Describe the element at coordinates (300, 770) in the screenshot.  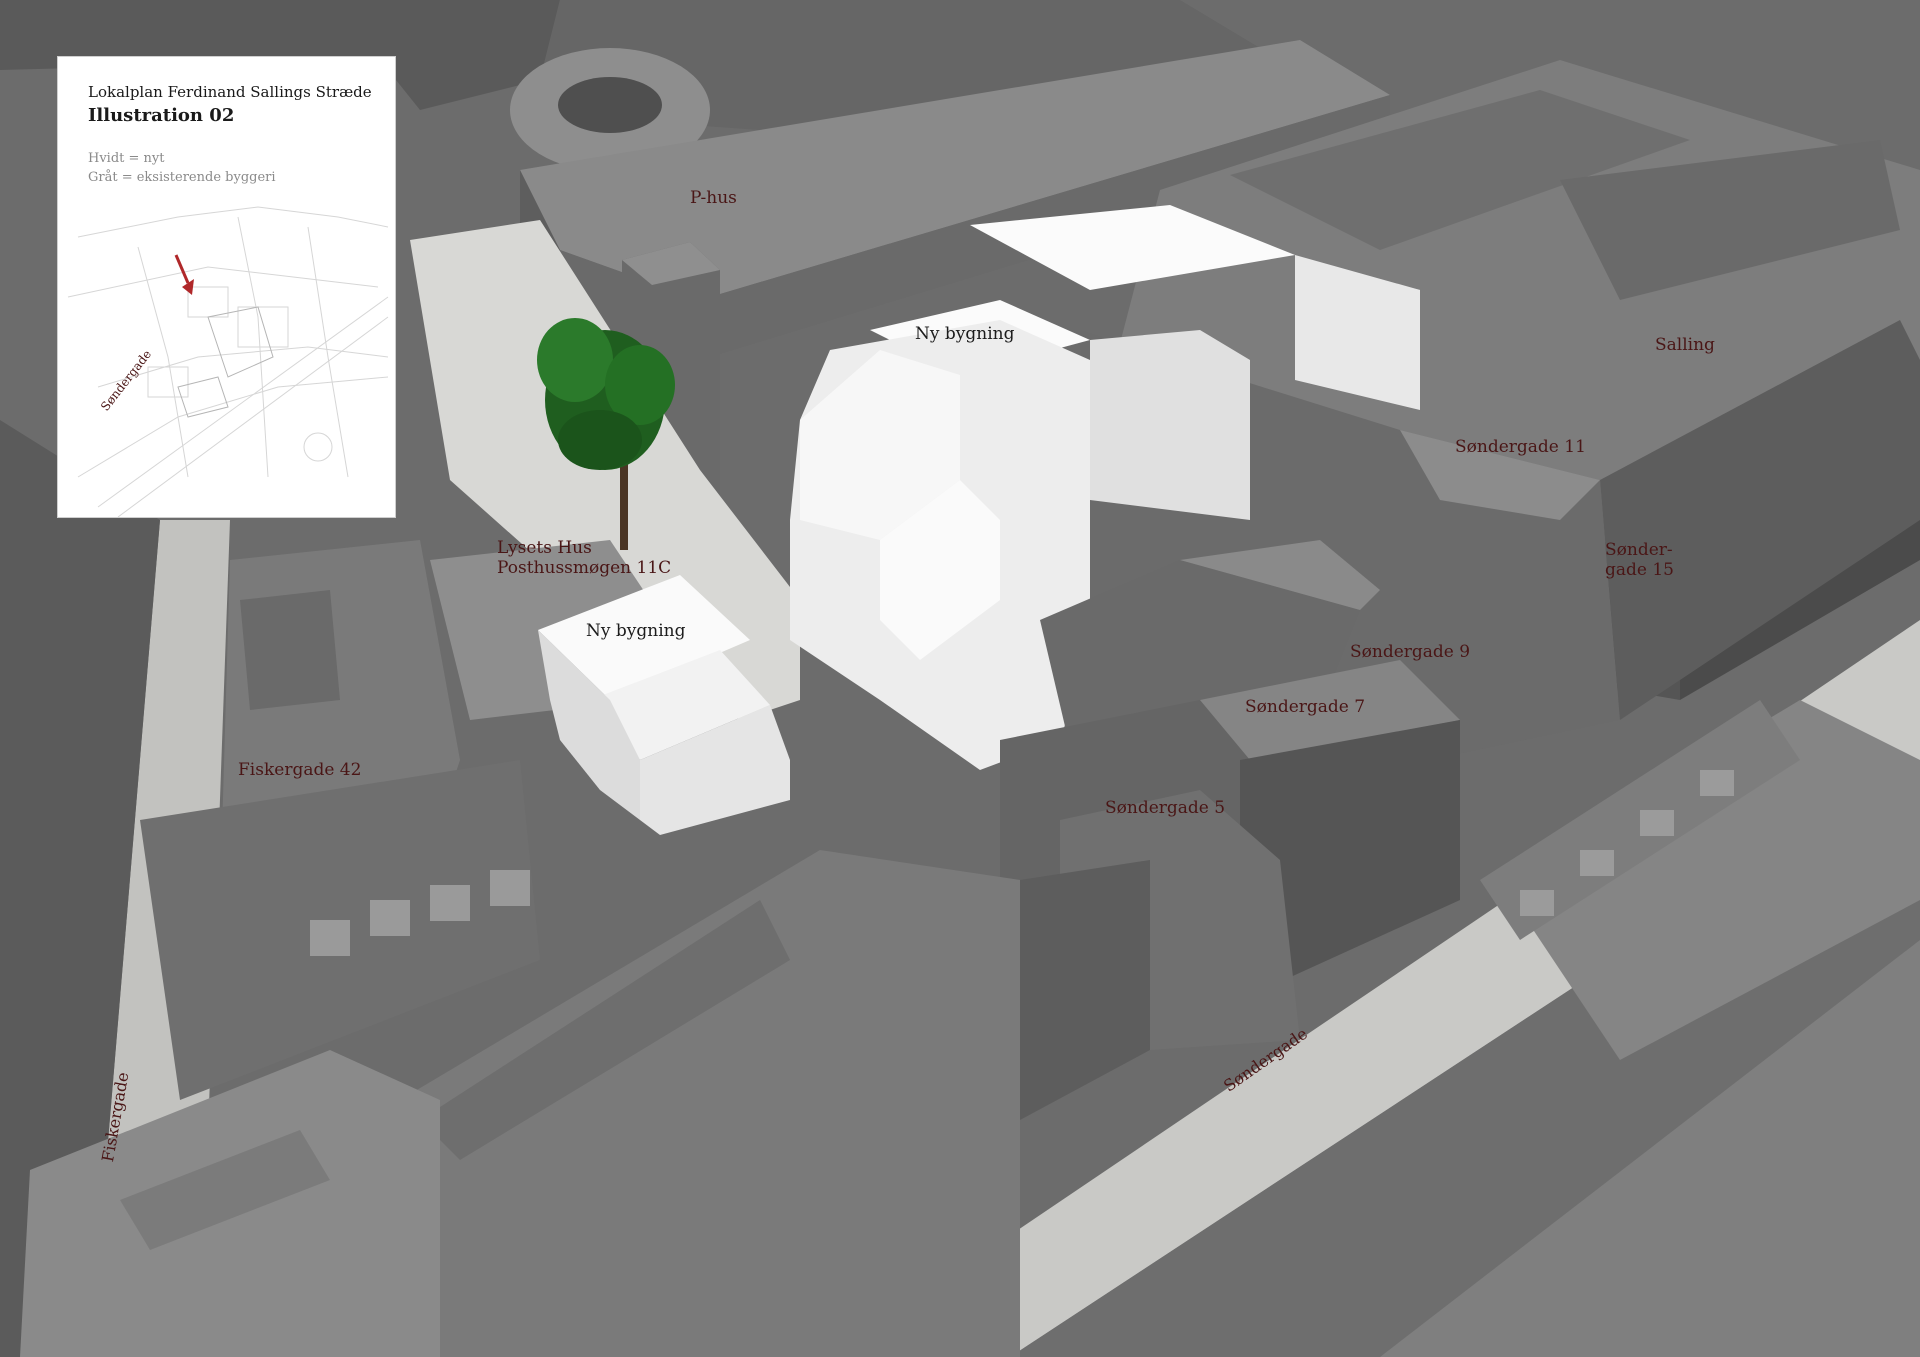
I see `label-fiskergade-42: Fiskergade 42` at that location.